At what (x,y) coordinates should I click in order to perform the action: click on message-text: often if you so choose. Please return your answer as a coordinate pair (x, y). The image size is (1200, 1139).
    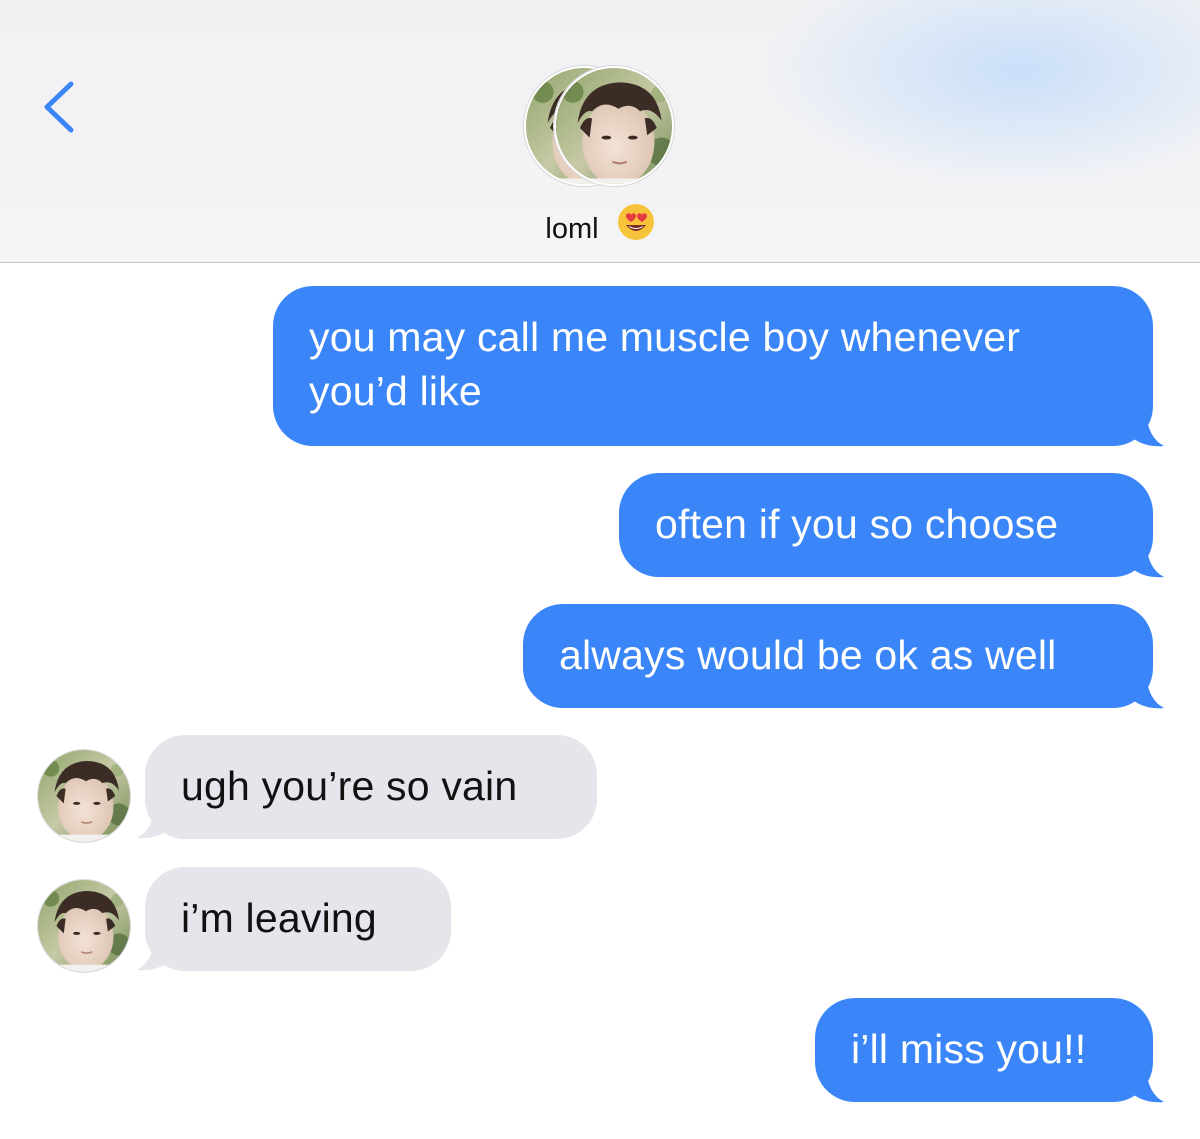
    Looking at the image, I should click on (857, 524).